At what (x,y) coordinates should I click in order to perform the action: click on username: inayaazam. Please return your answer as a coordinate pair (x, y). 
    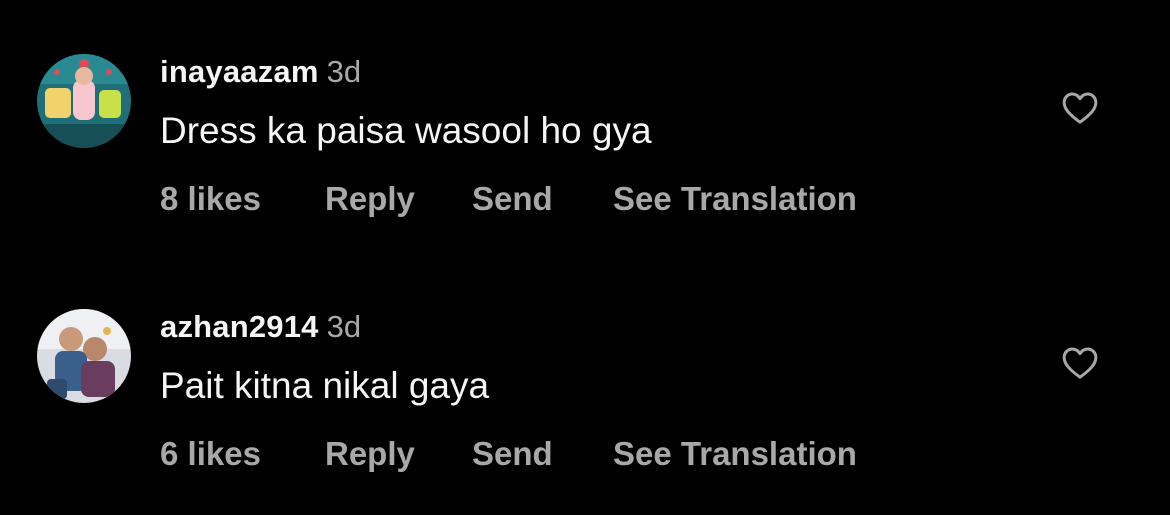
    Looking at the image, I should click on (239, 71).